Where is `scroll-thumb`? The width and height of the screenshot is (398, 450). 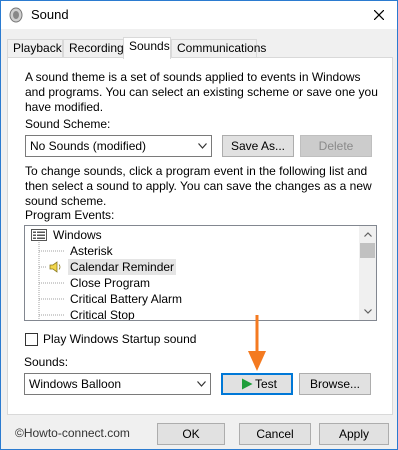
scroll-thumb is located at coordinates (367, 250).